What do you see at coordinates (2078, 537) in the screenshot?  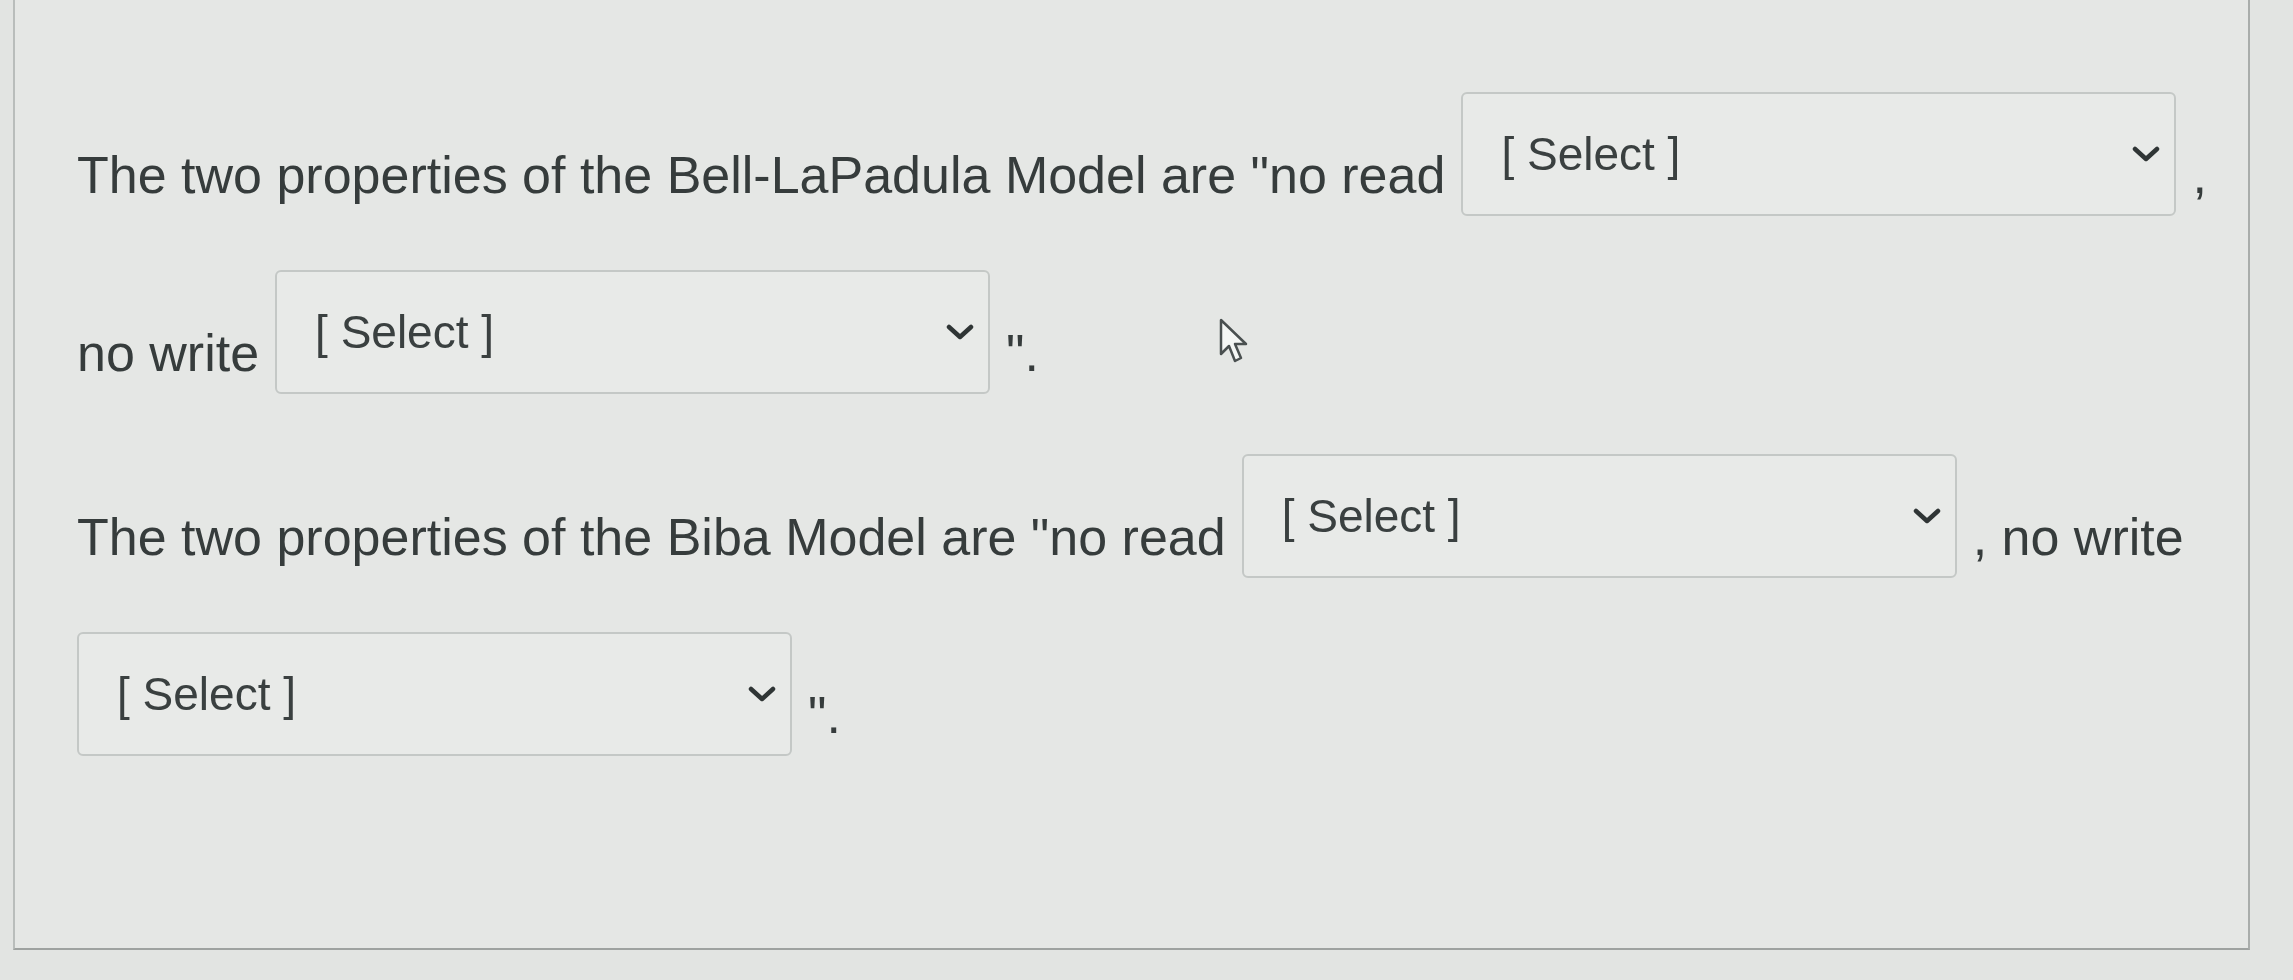 I see `question-text: , no write` at bounding box center [2078, 537].